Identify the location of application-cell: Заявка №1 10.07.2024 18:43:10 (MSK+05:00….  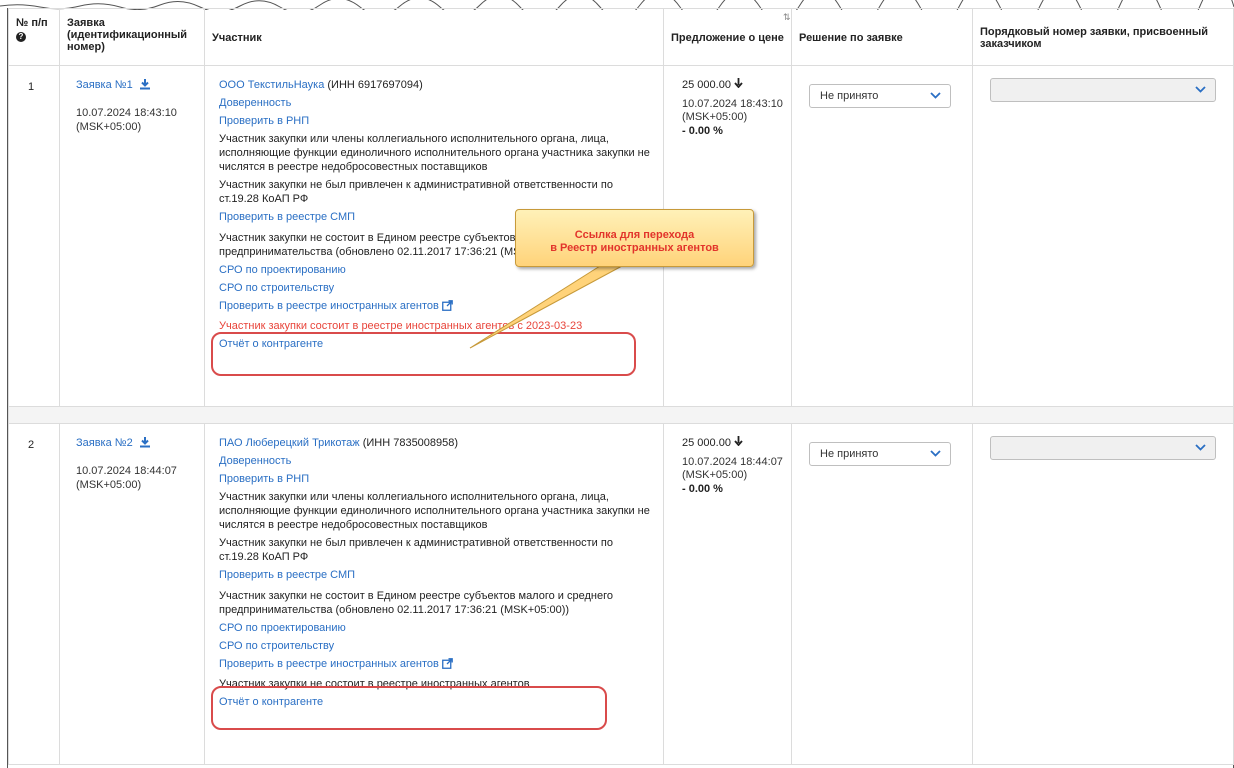
(132, 236).